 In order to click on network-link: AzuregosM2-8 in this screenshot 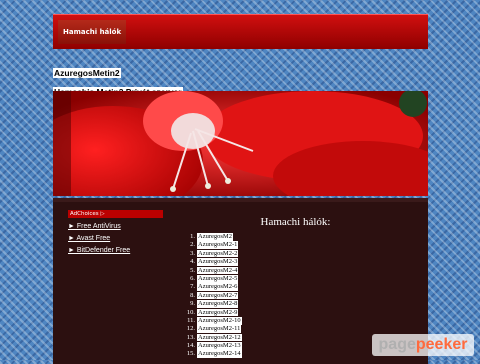, I will do `click(218, 304)`.